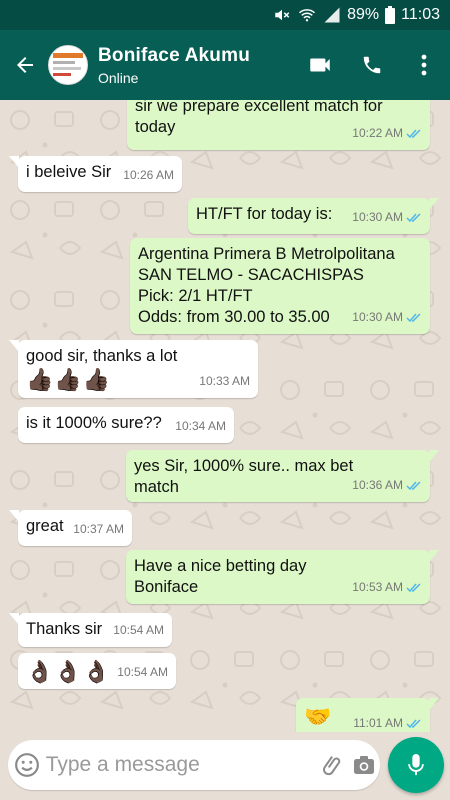 The width and height of the screenshot is (450, 800). What do you see at coordinates (181, 765) in the screenshot?
I see `message-input` at bounding box center [181, 765].